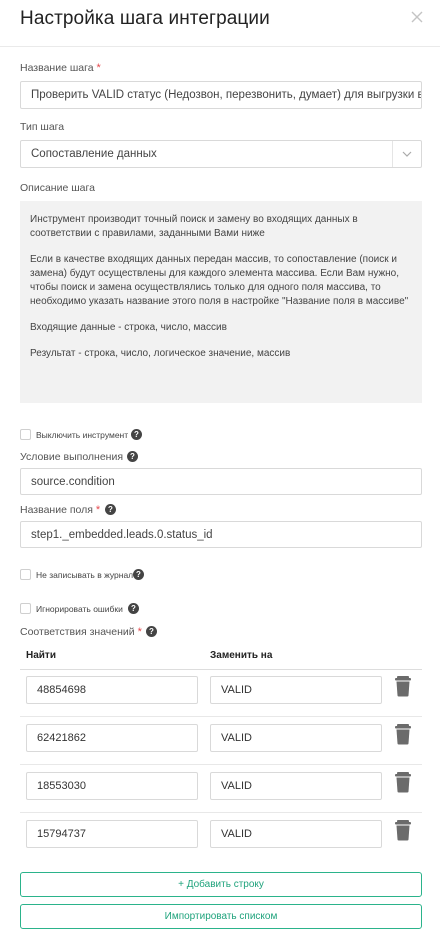 The image size is (440, 938). Describe the element at coordinates (79, 609) in the screenshot. I see `ignore-errors-label: Игнорировать ошибки` at that location.